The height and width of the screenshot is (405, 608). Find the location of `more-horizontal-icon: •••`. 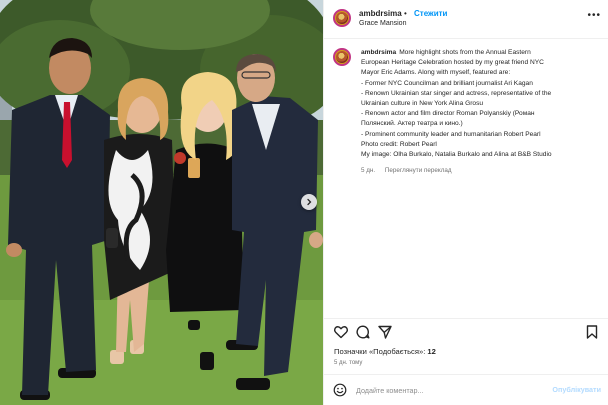

more-horizontal-icon: ••• is located at coordinates (594, 15).